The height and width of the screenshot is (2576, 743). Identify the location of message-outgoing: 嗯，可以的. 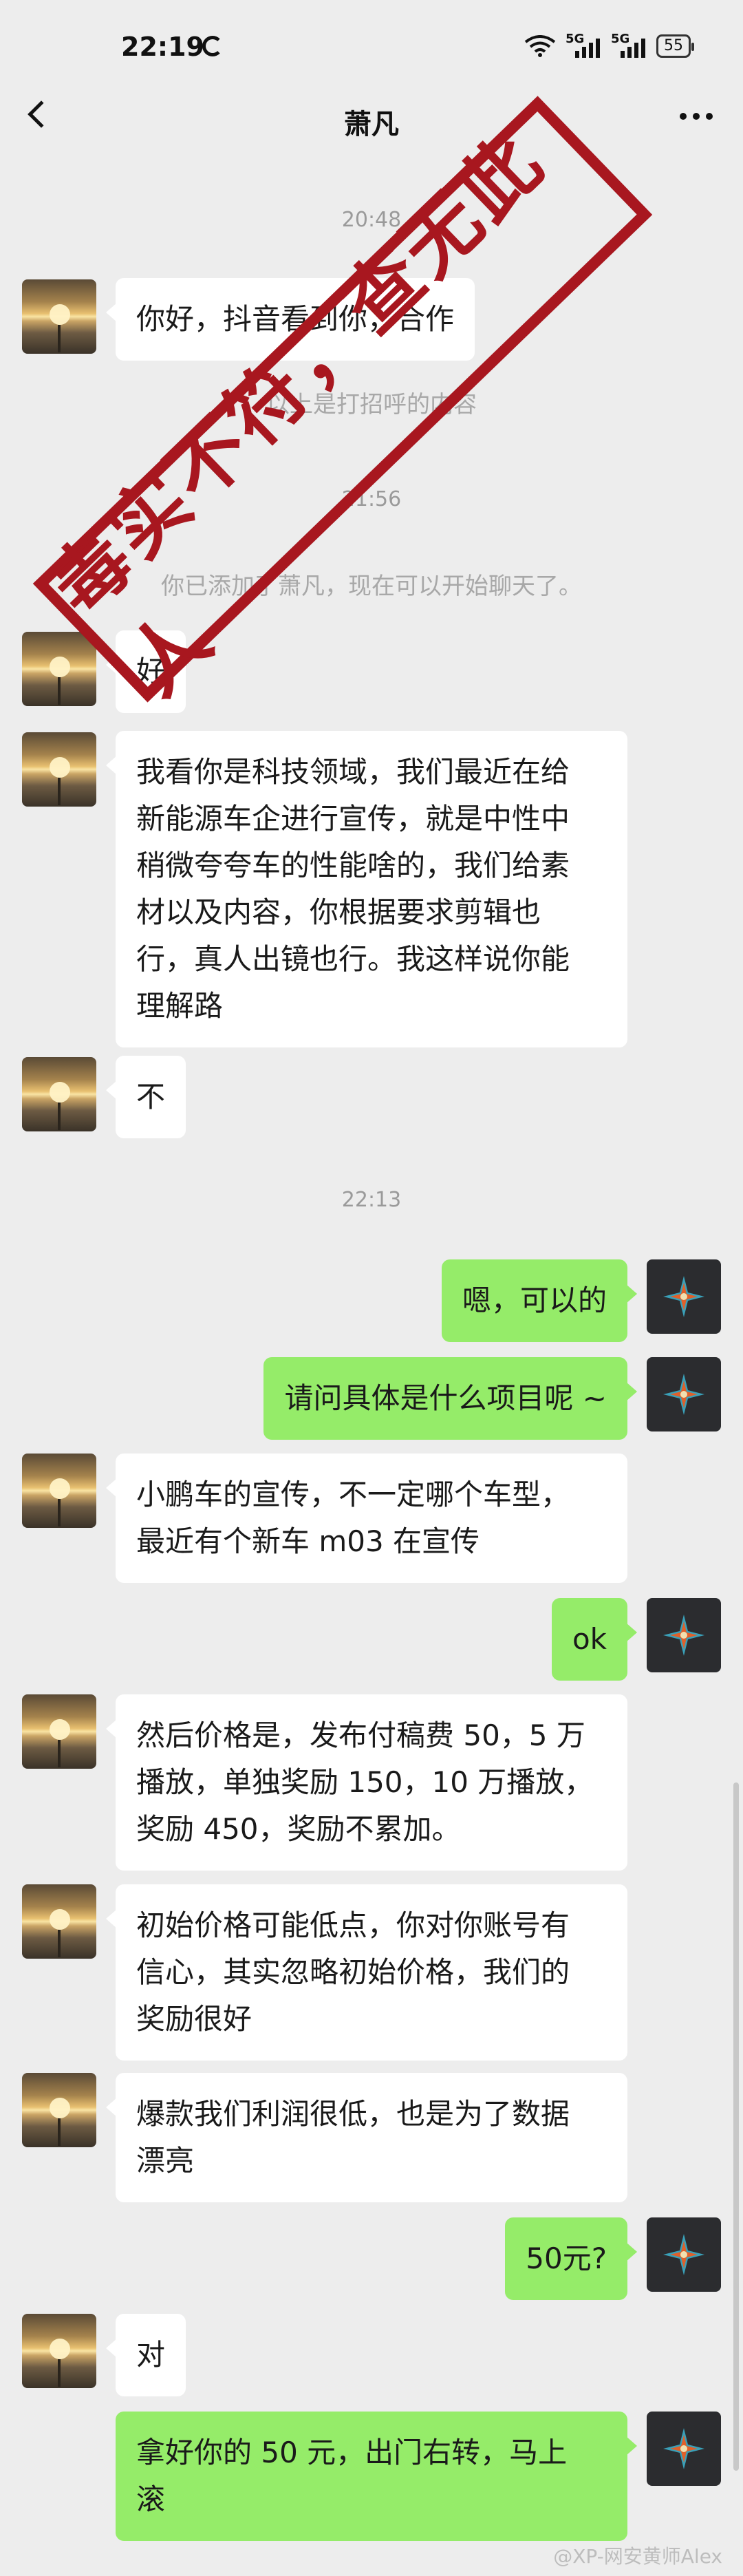
(539, 1300).